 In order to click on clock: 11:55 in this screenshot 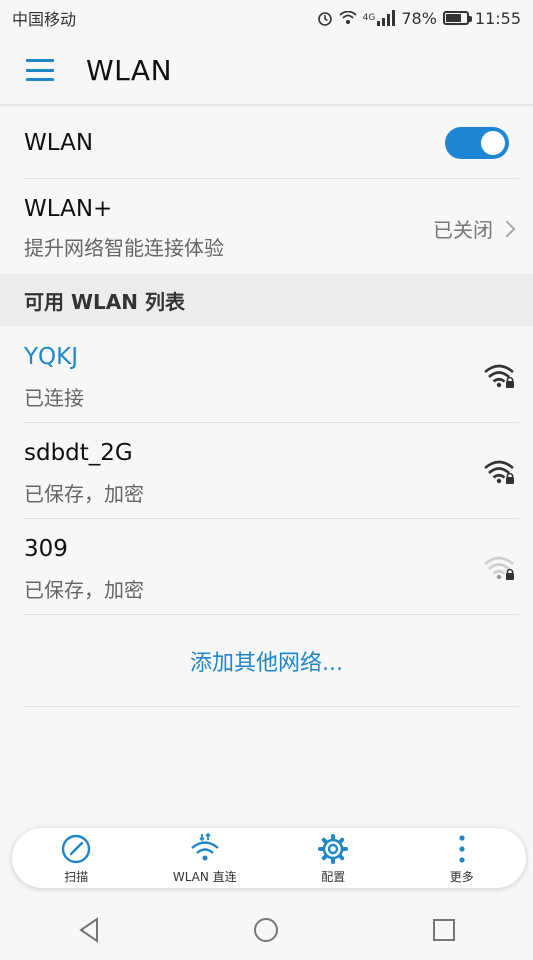, I will do `click(497, 18)`.